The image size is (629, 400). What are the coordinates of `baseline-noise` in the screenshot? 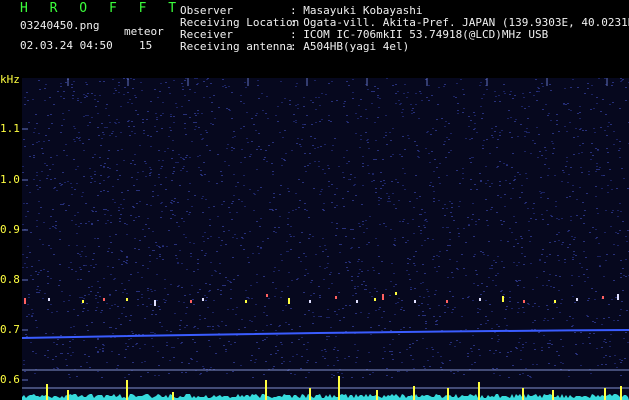 It's located at (325, 397).